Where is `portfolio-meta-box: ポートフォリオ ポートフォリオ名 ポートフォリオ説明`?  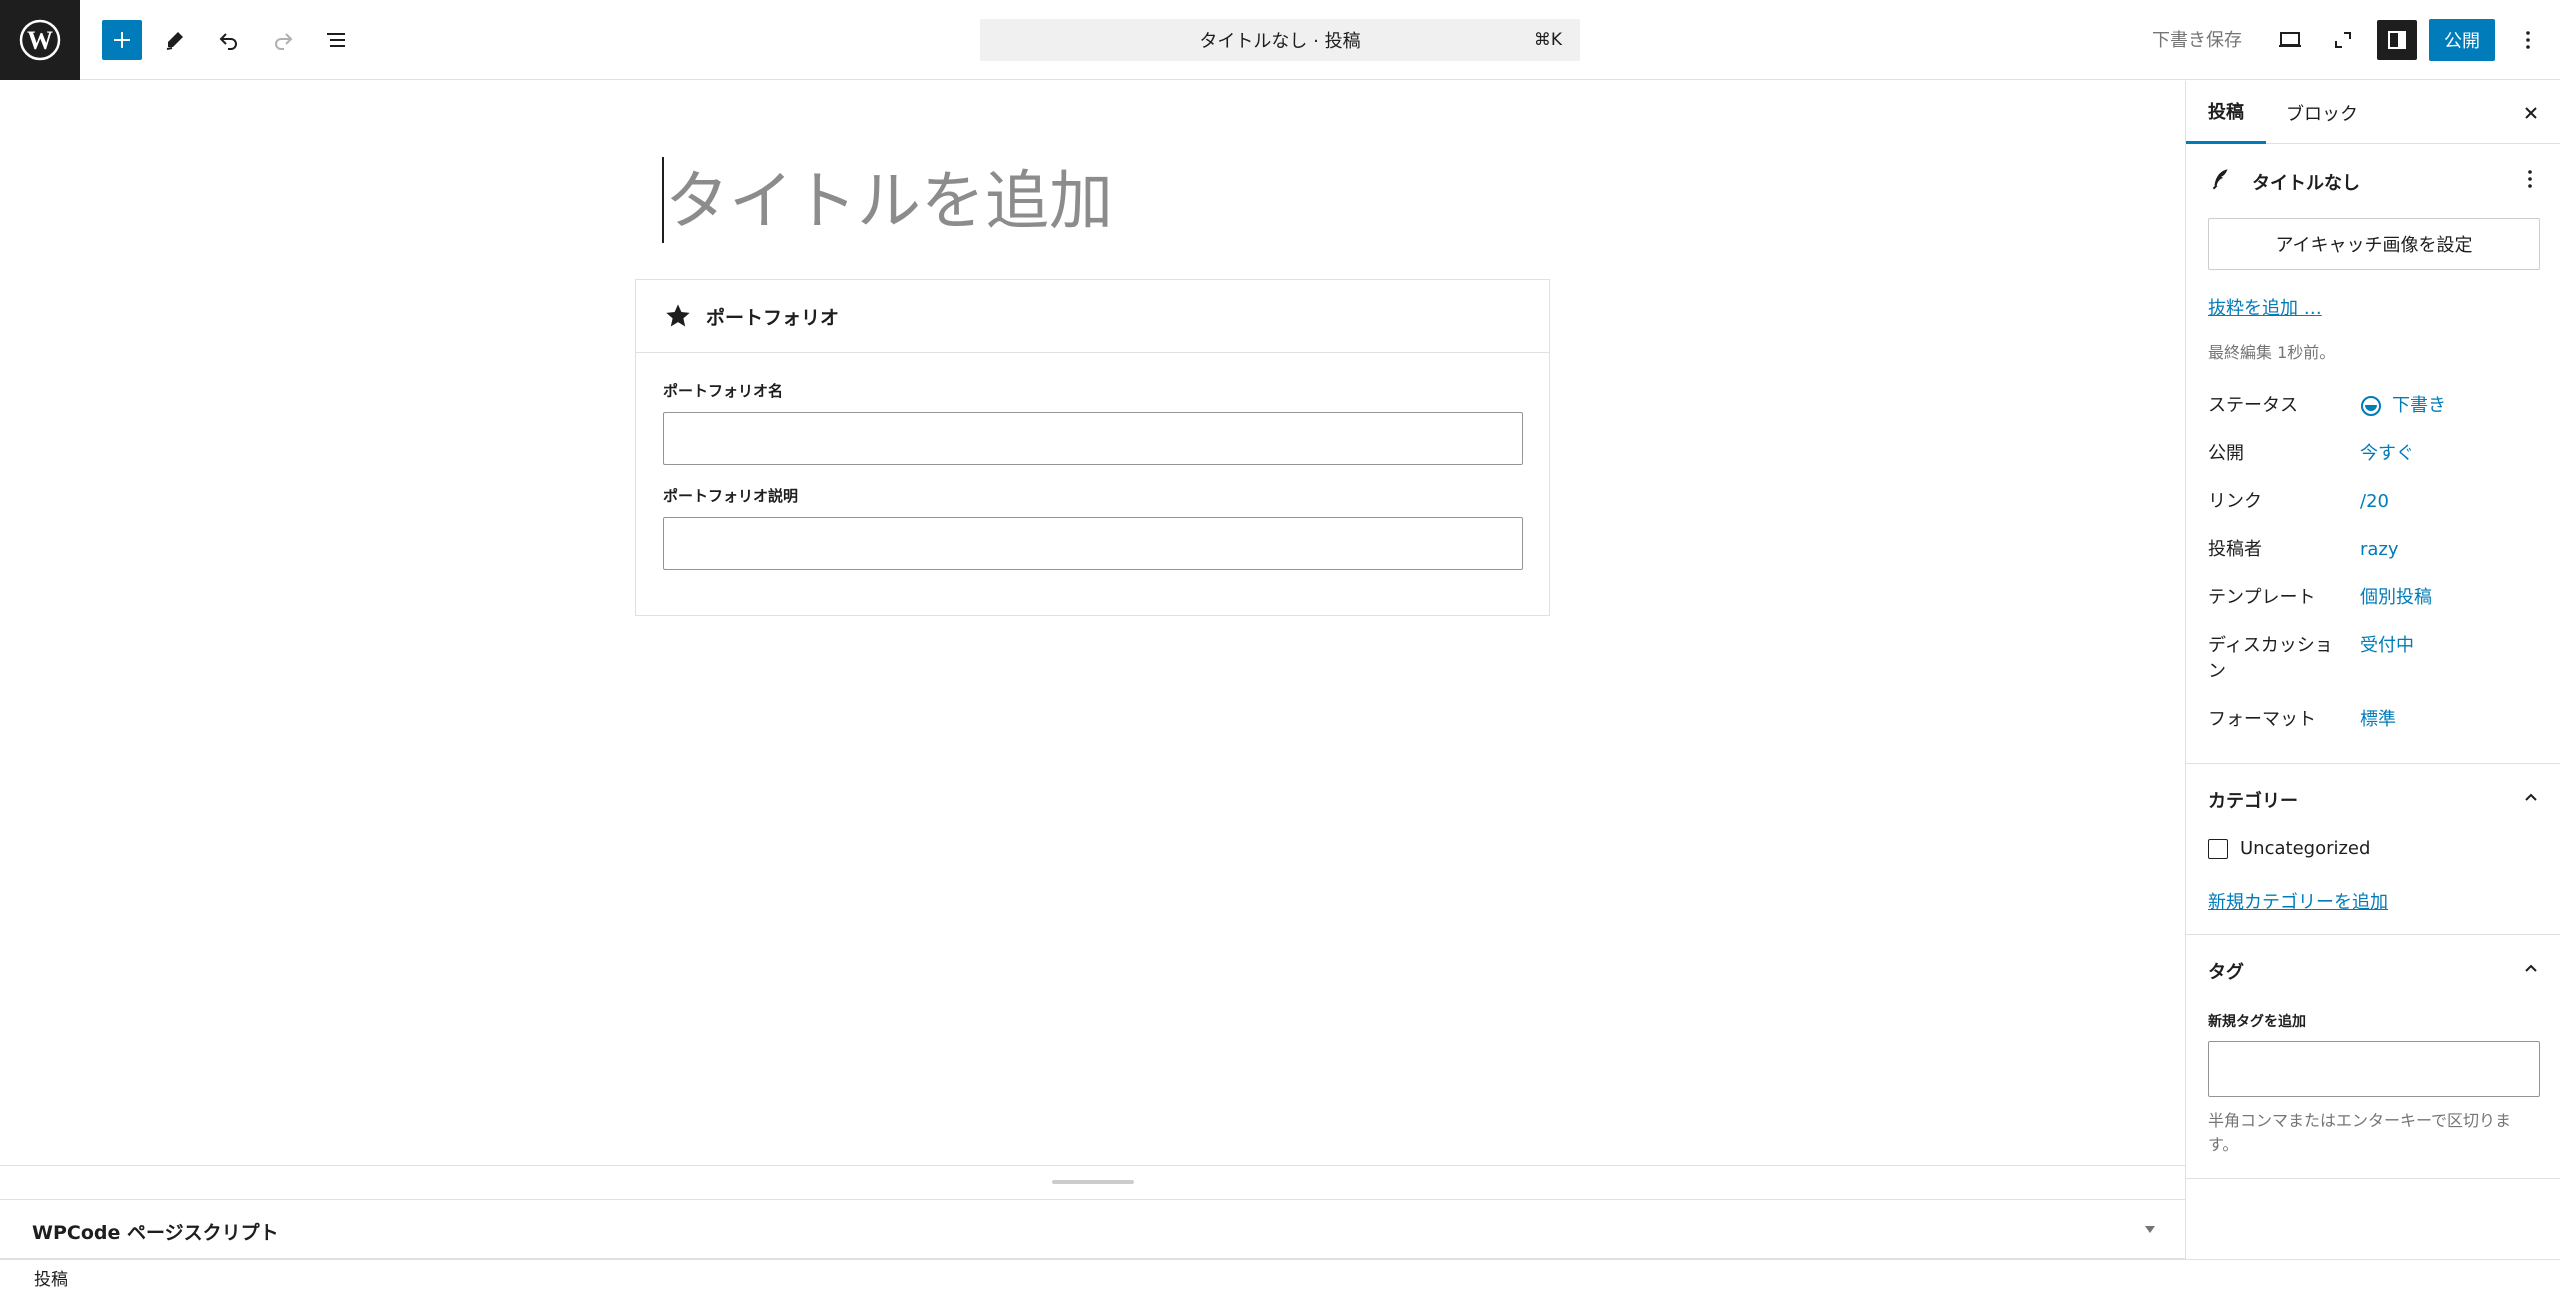 portfolio-meta-box: ポートフォリオ ポートフォリオ名 ポートフォリオ説明 is located at coordinates (1092, 447).